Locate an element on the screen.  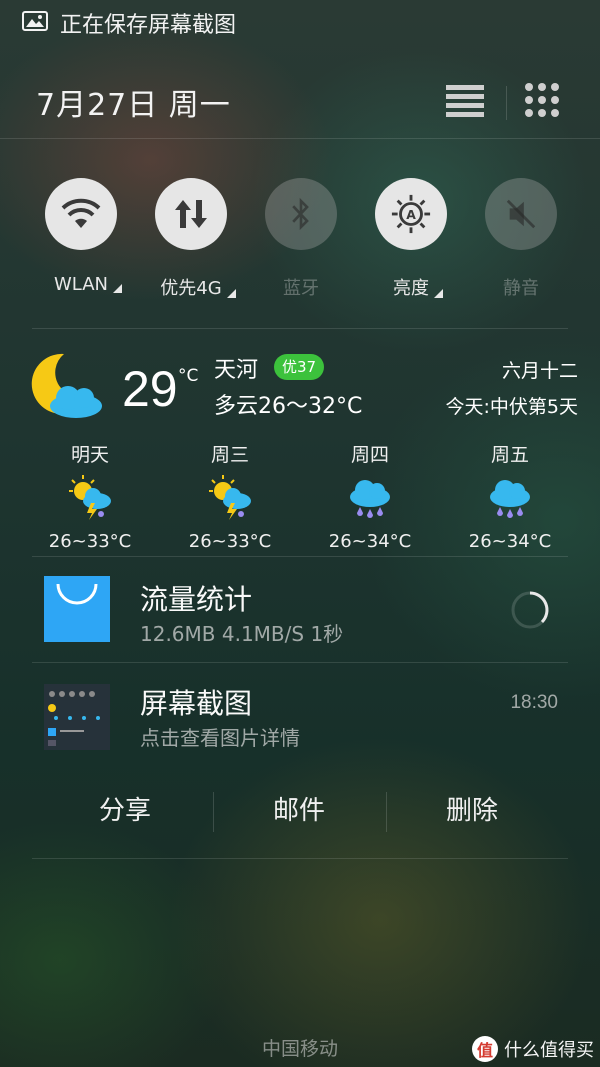
notification-actions: 分享 邮件 删除 is located at coordinates (300, 809).